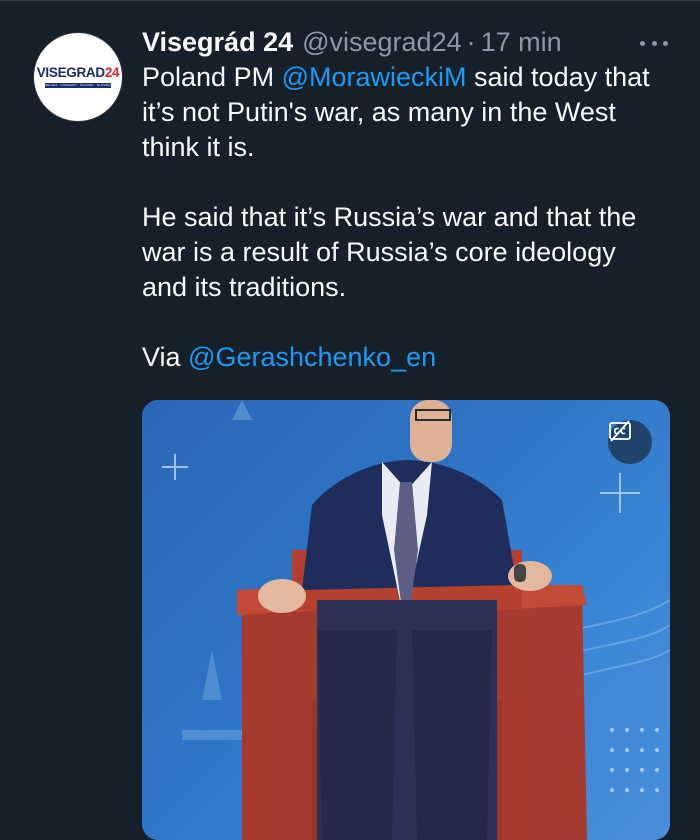  I want to click on tweet-line: and its traditions., so click(244, 287).